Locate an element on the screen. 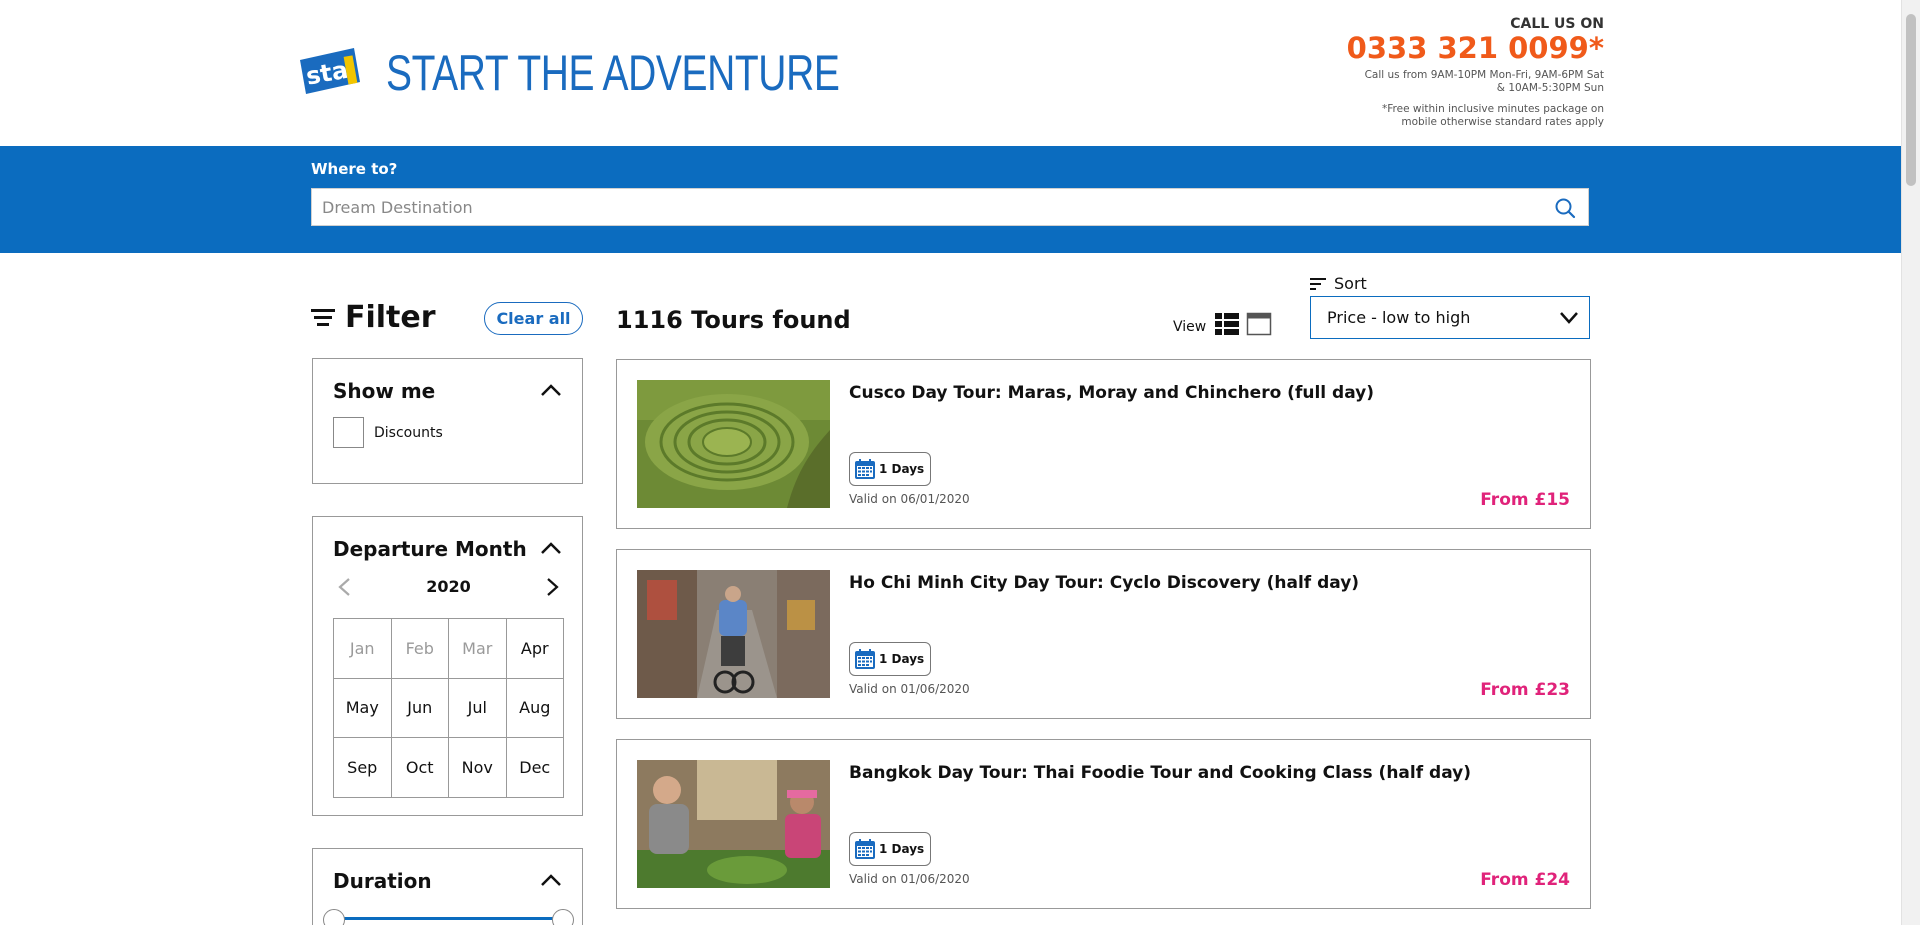 The image size is (1920, 925). valid-date: Valid on 06/01/2020 is located at coordinates (909, 499).